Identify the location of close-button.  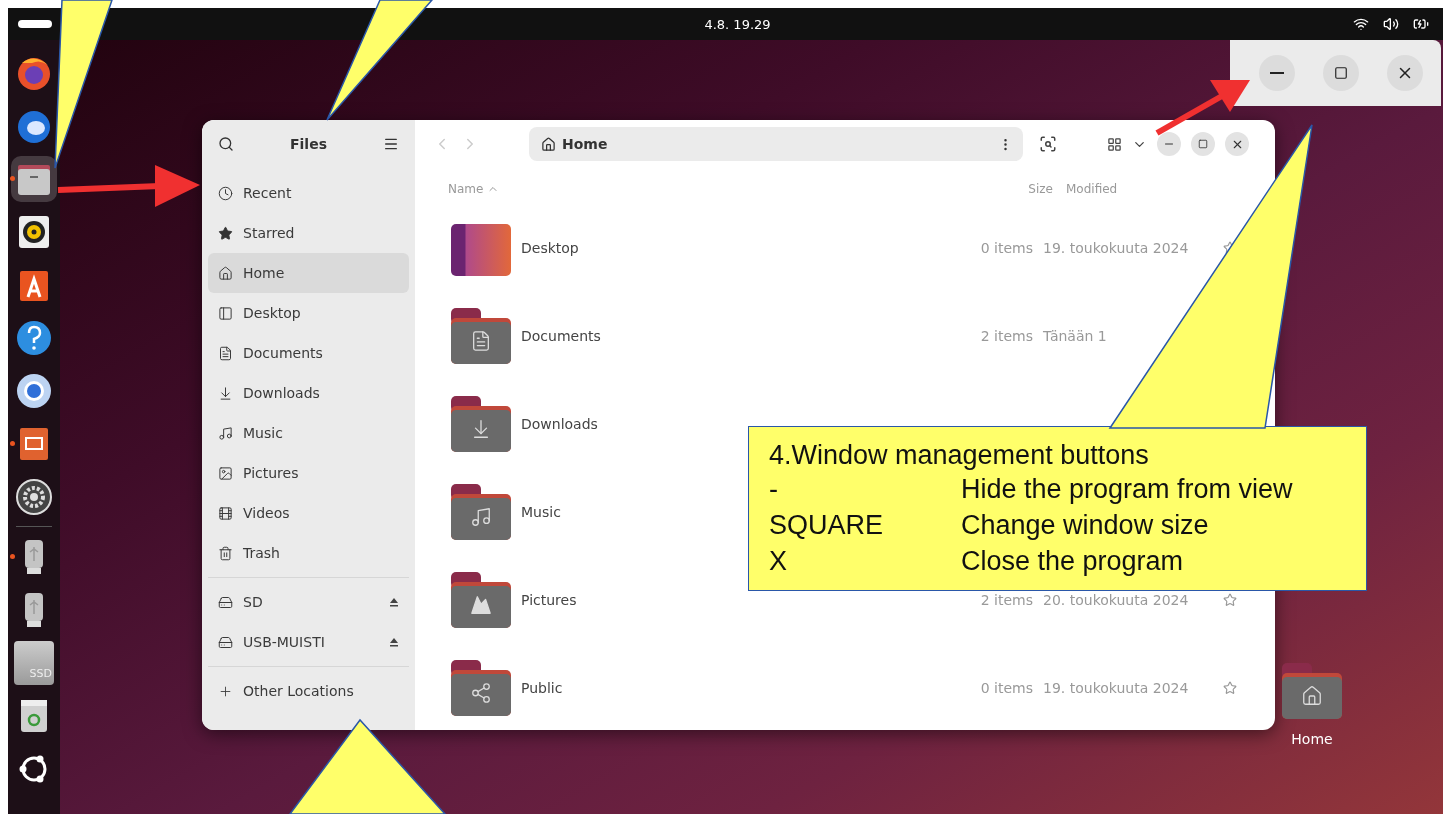
(1237, 144).